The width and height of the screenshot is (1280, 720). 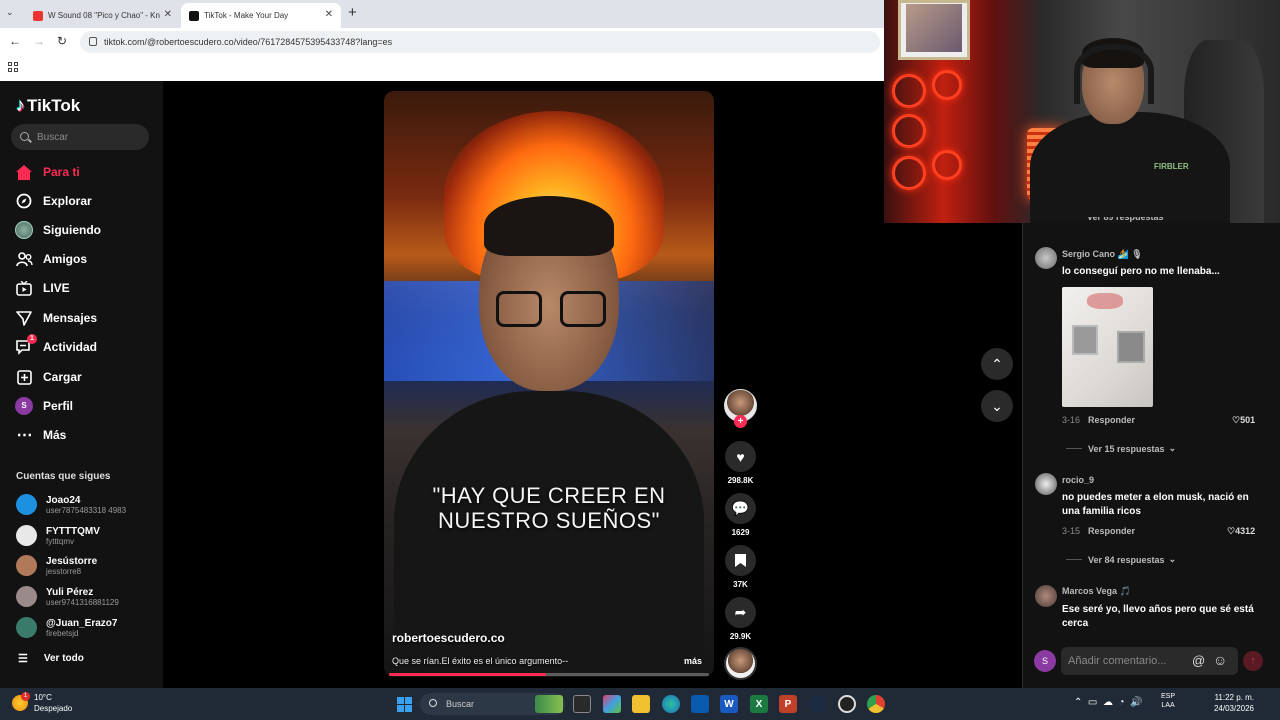 What do you see at coordinates (1248, 420) in the screenshot?
I see `comment-like-count: 501` at bounding box center [1248, 420].